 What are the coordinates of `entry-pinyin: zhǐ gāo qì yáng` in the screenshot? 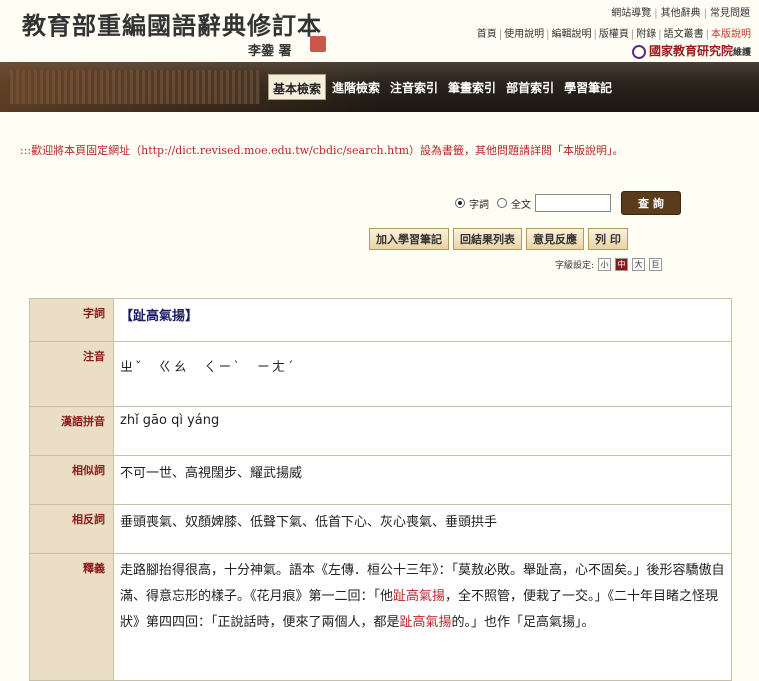 It's located at (422, 431).